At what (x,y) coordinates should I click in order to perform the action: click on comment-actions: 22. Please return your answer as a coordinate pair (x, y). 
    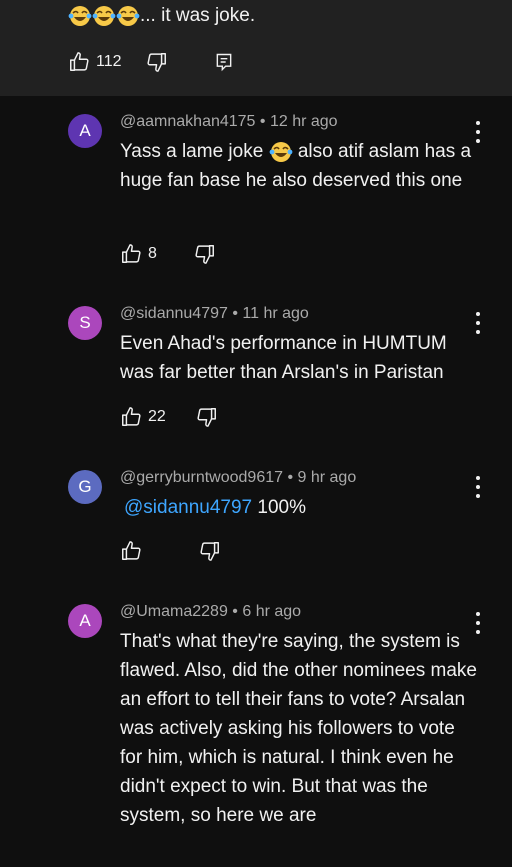
    Looking at the image, I should click on (169, 417).